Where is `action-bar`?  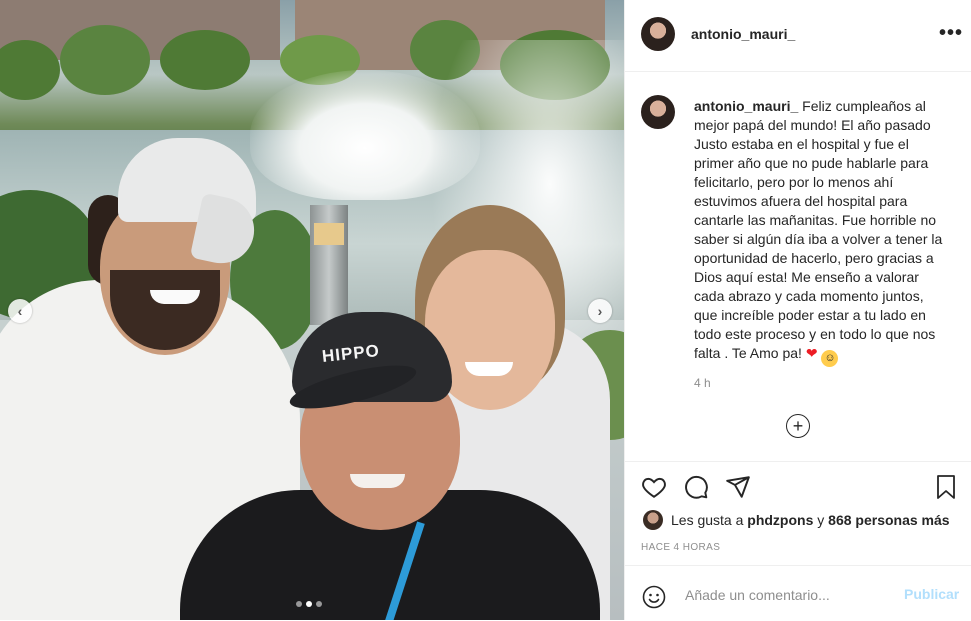 action-bar is located at coordinates (798, 480).